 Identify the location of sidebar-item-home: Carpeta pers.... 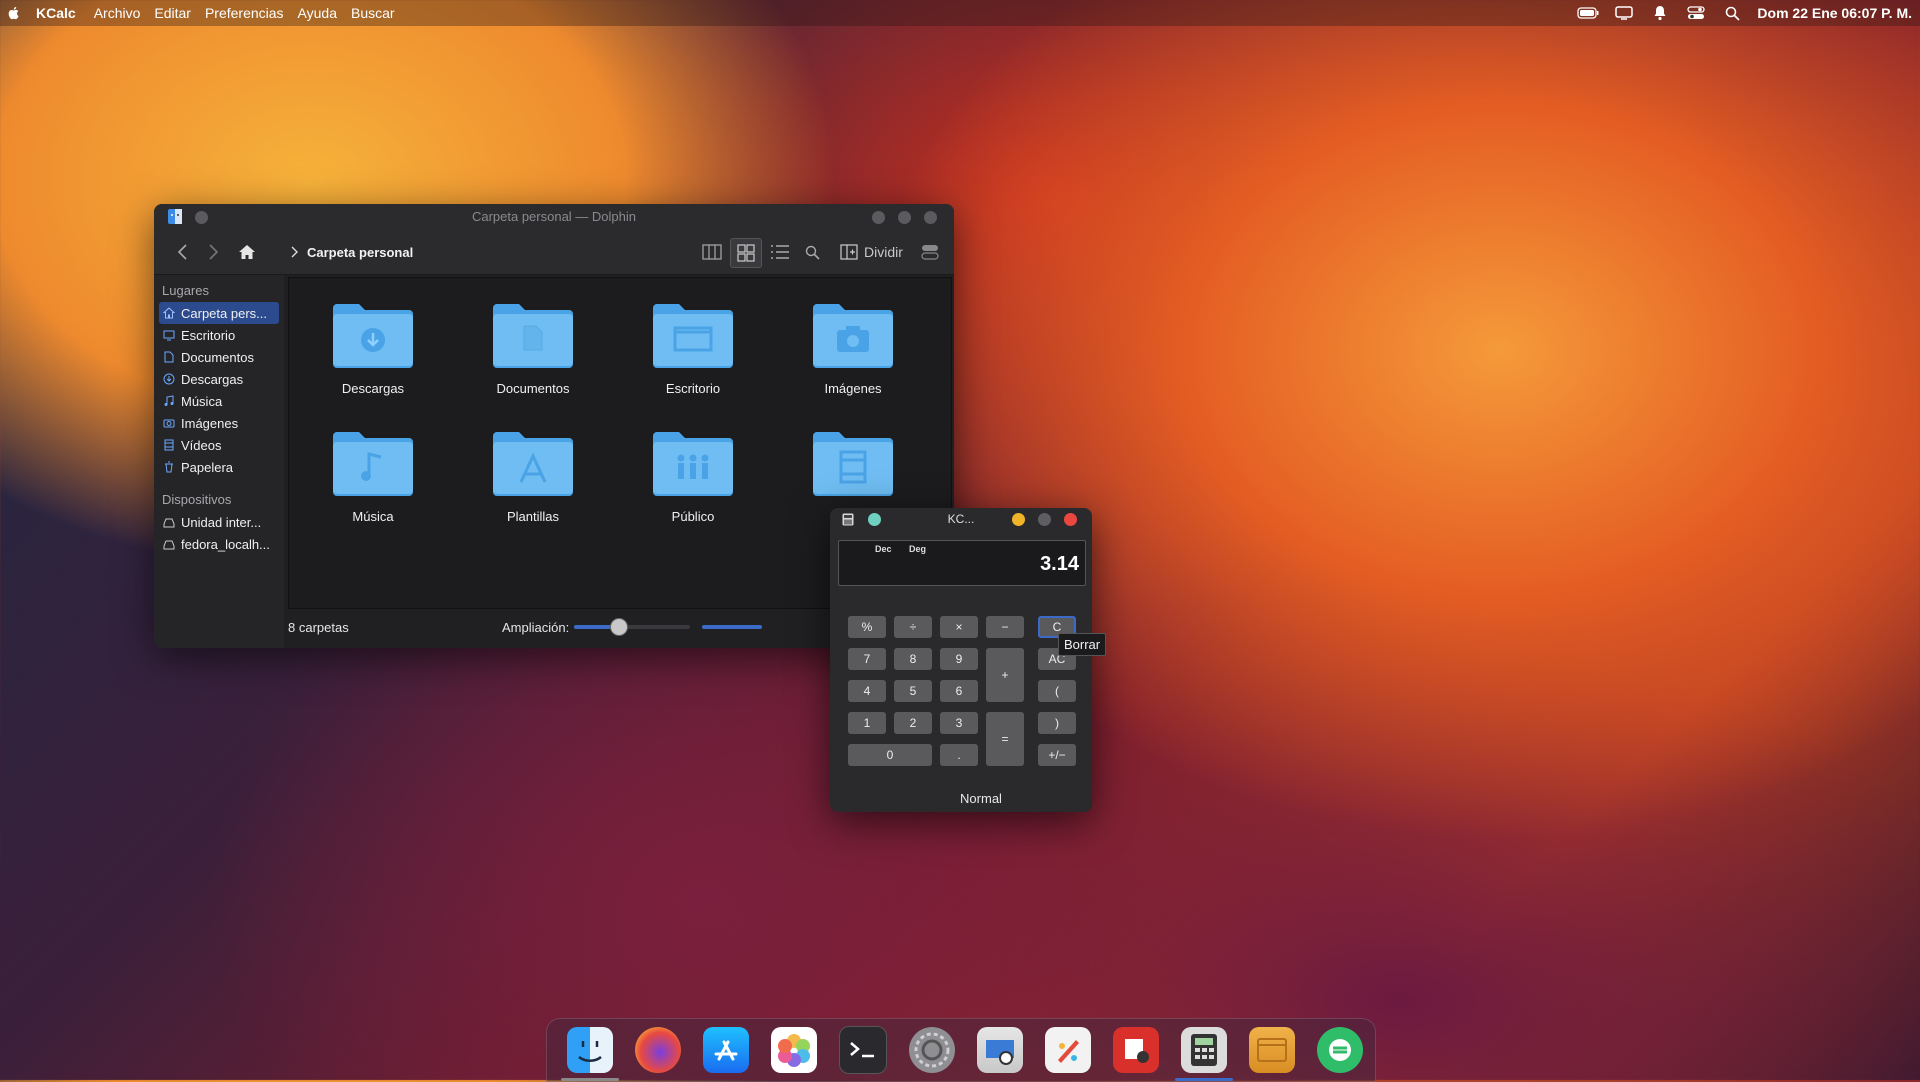
(219, 313).